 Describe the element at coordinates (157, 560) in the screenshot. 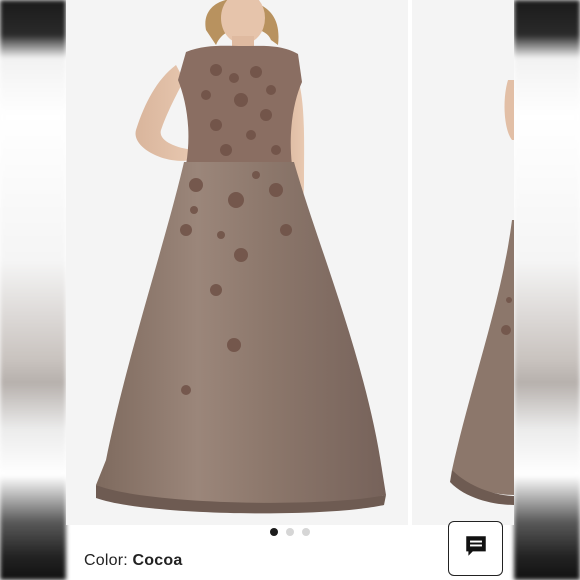

I see `color-value: Cocoa` at that location.